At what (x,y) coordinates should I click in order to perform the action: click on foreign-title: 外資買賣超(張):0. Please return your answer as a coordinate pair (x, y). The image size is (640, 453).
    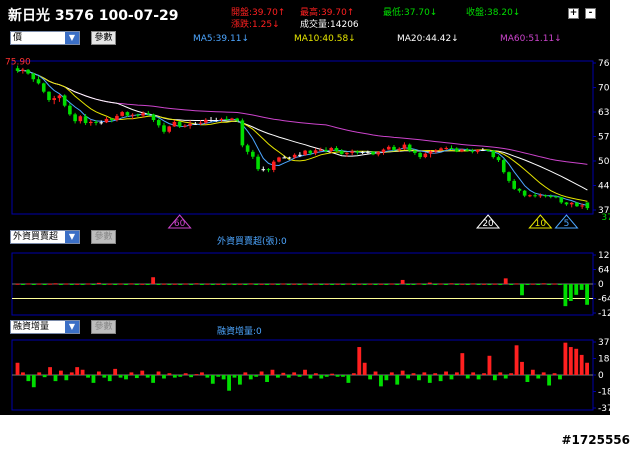
    Looking at the image, I should click on (252, 242).